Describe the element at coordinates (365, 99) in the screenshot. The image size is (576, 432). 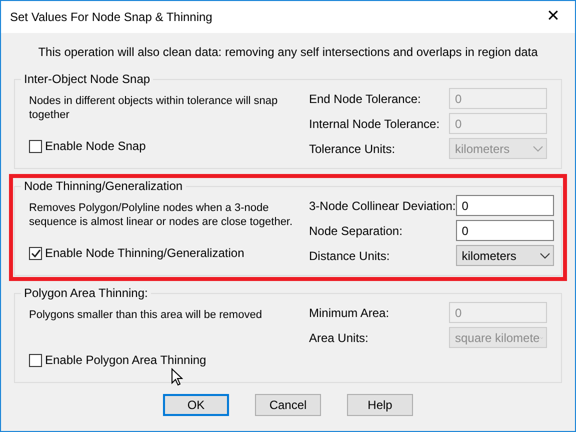
I see `field-label: End Node Tolerance:` at that location.